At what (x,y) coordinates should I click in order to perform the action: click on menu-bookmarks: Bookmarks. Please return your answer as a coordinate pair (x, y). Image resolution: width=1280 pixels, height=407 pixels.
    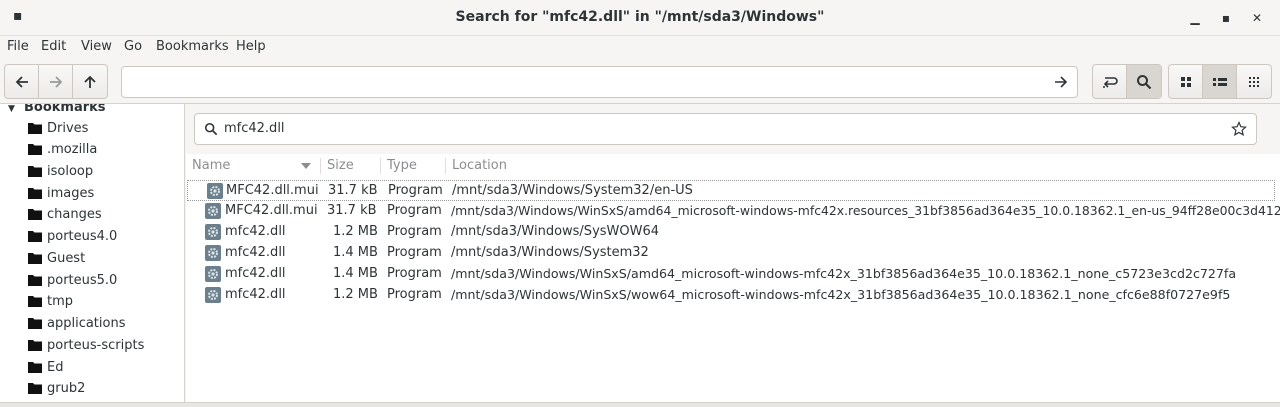
    Looking at the image, I should click on (192, 46).